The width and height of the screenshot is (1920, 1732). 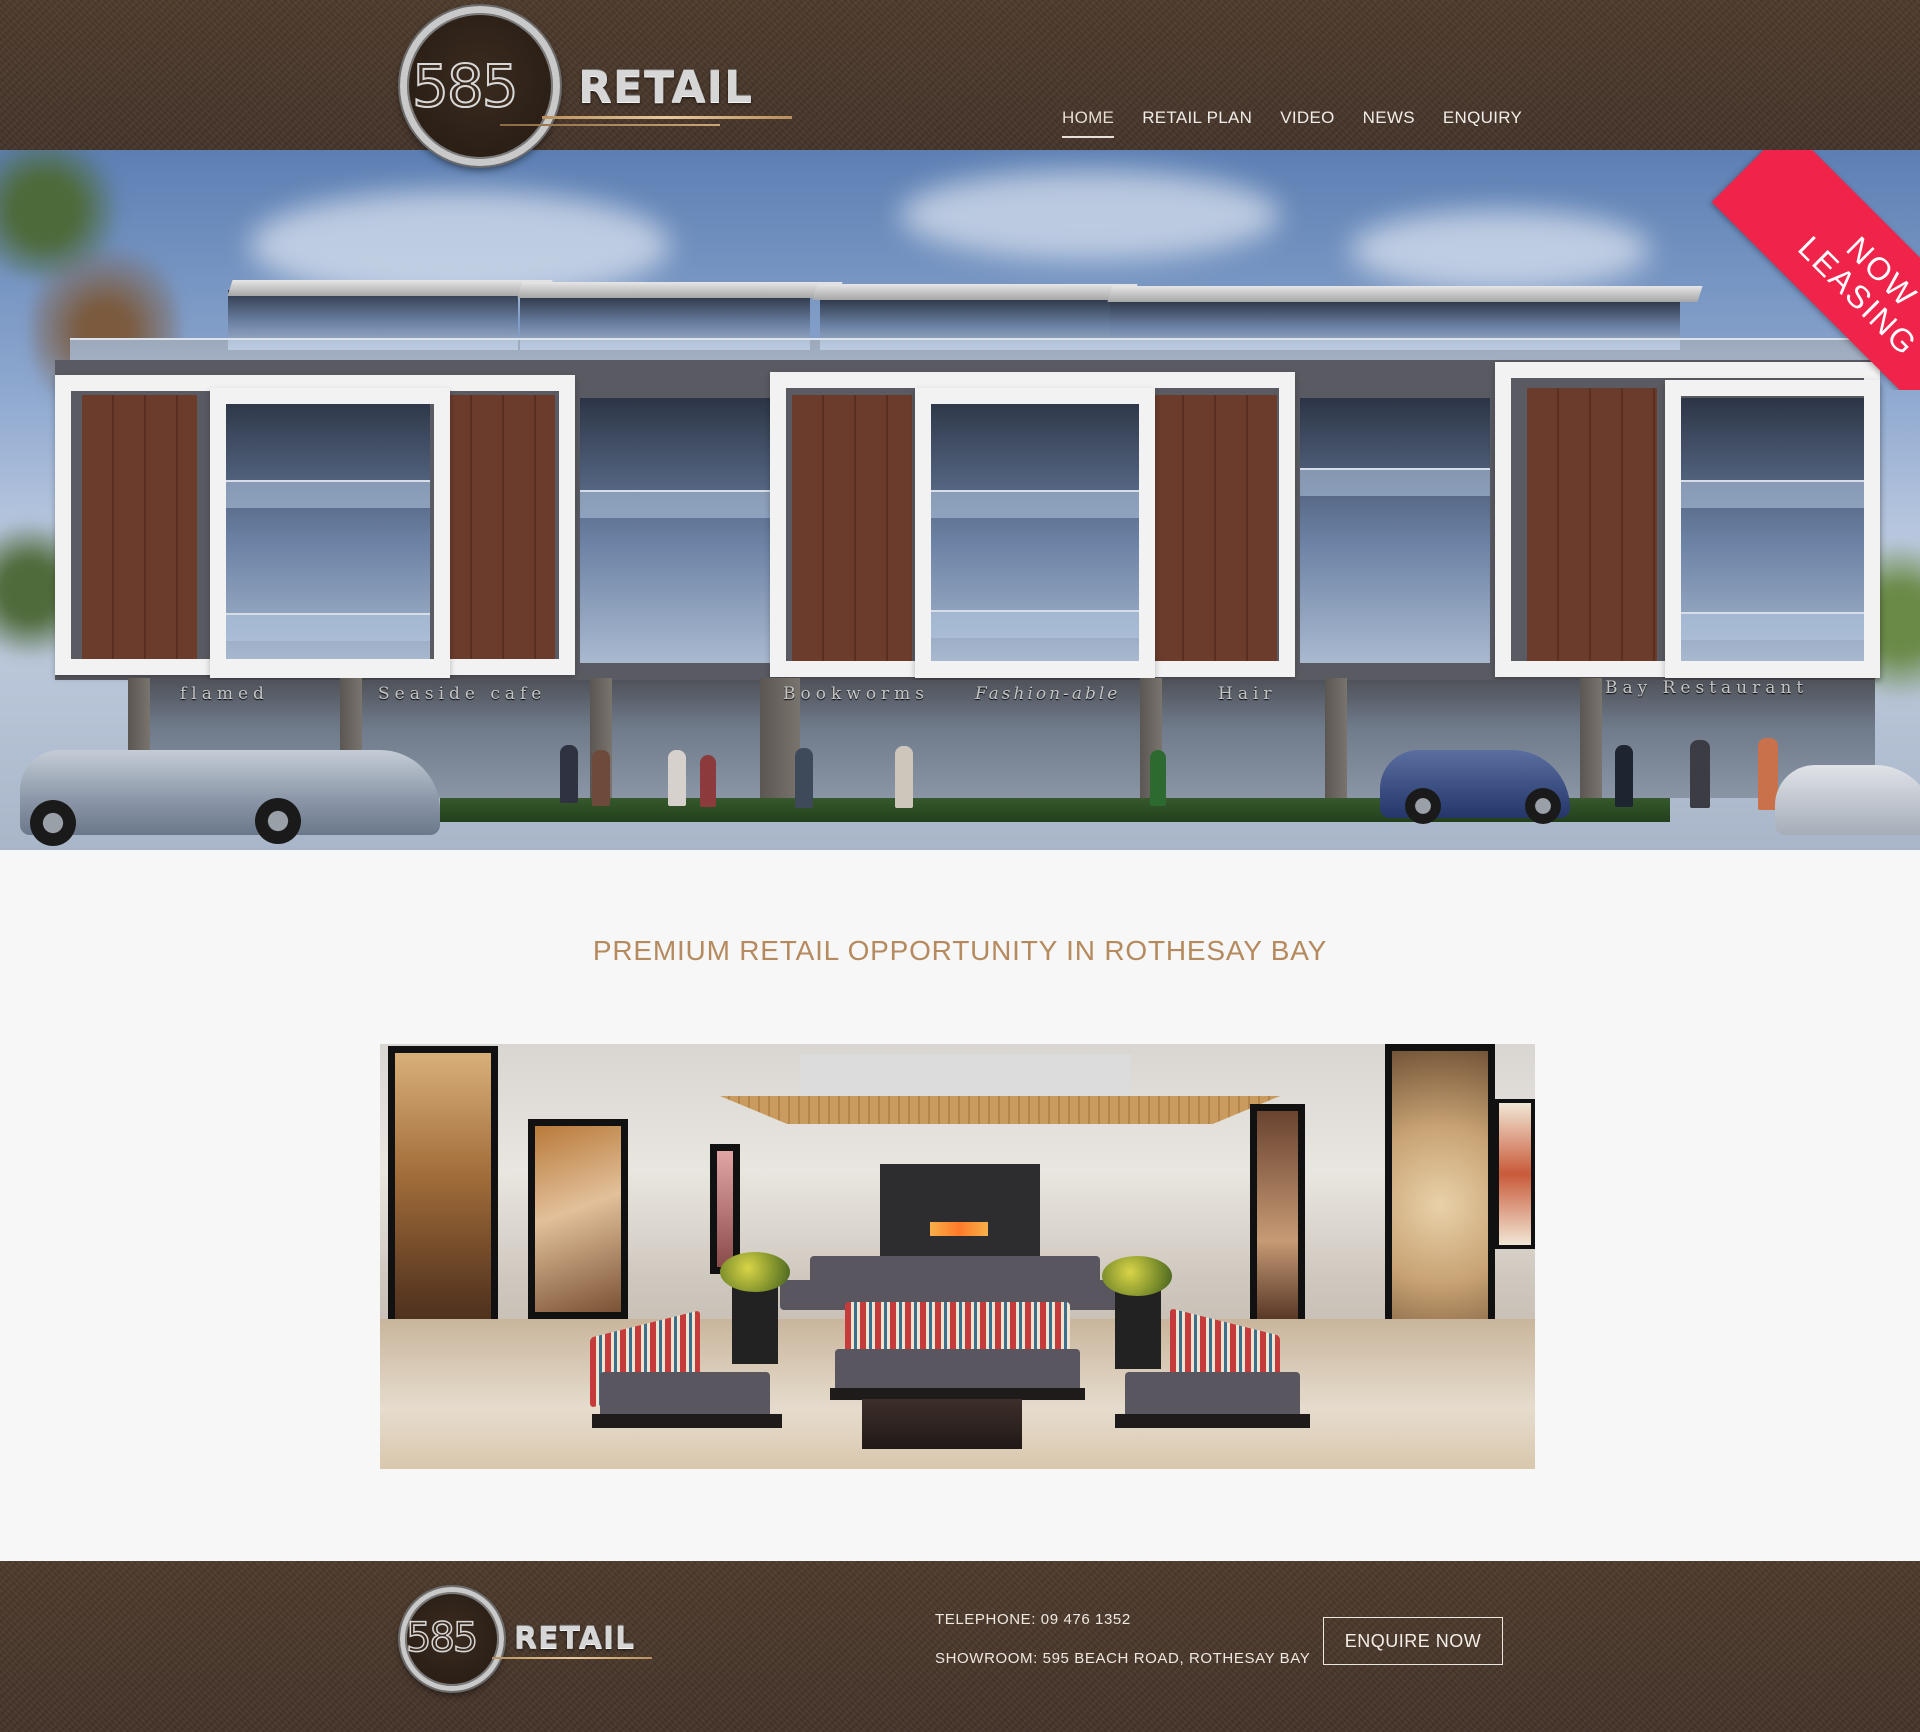 I want to click on shop-sign-fashion-able: Fashion-able, so click(x=1048, y=694).